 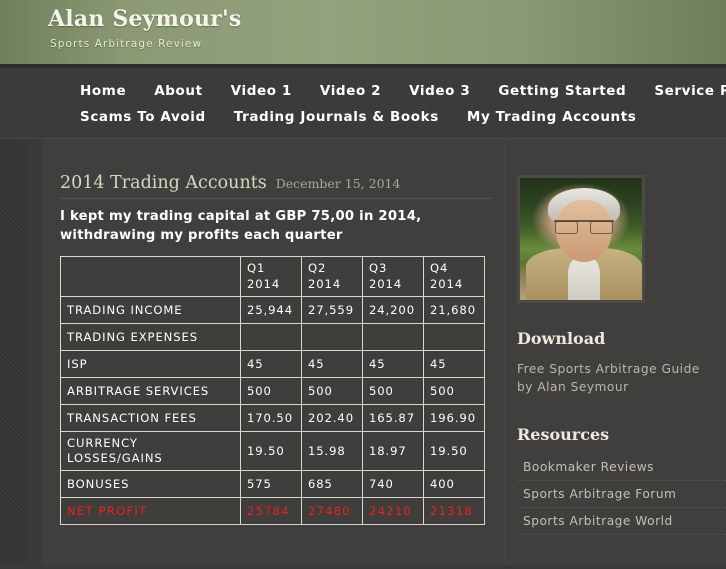 I want to click on header-quarter-label: Q4, so click(x=439, y=268).